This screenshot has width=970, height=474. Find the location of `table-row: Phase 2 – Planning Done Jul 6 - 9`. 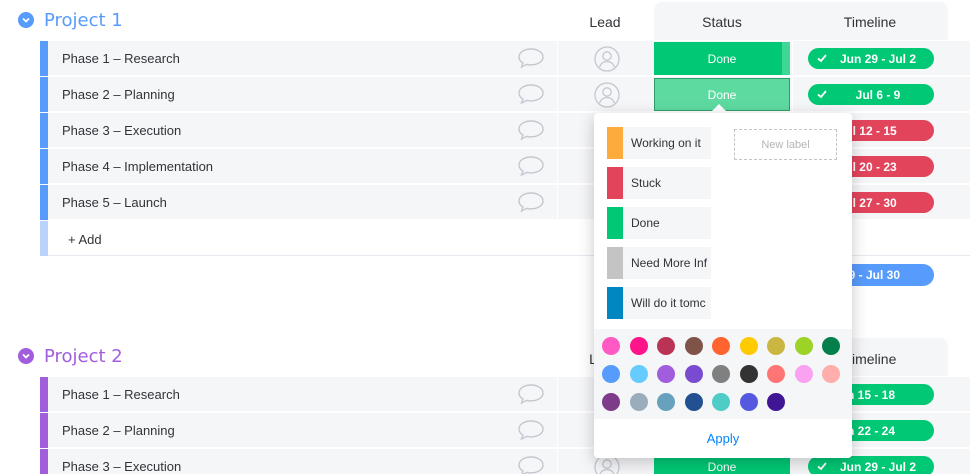

table-row: Phase 2 – Planning Done Jul 6 - 9 is located at coordinates (505, 94).